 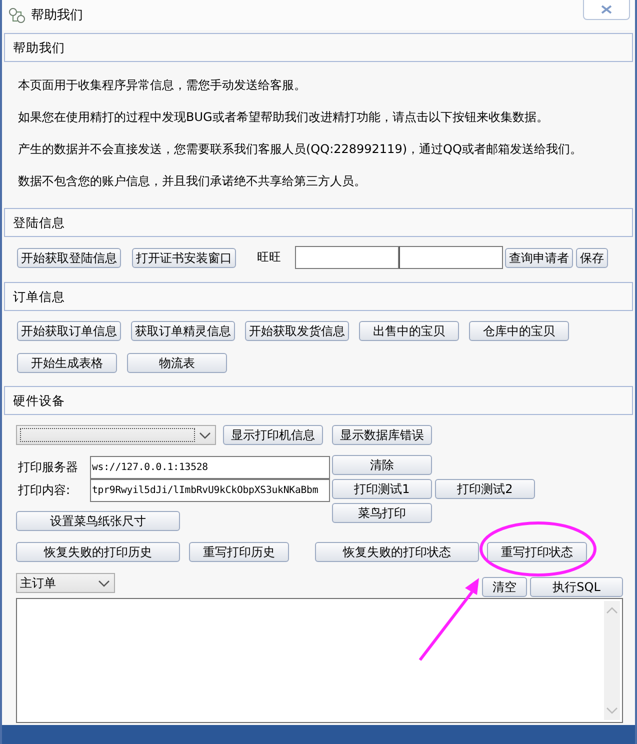 I want to click on button: 开始生成表格, so click(x=67, y=363).